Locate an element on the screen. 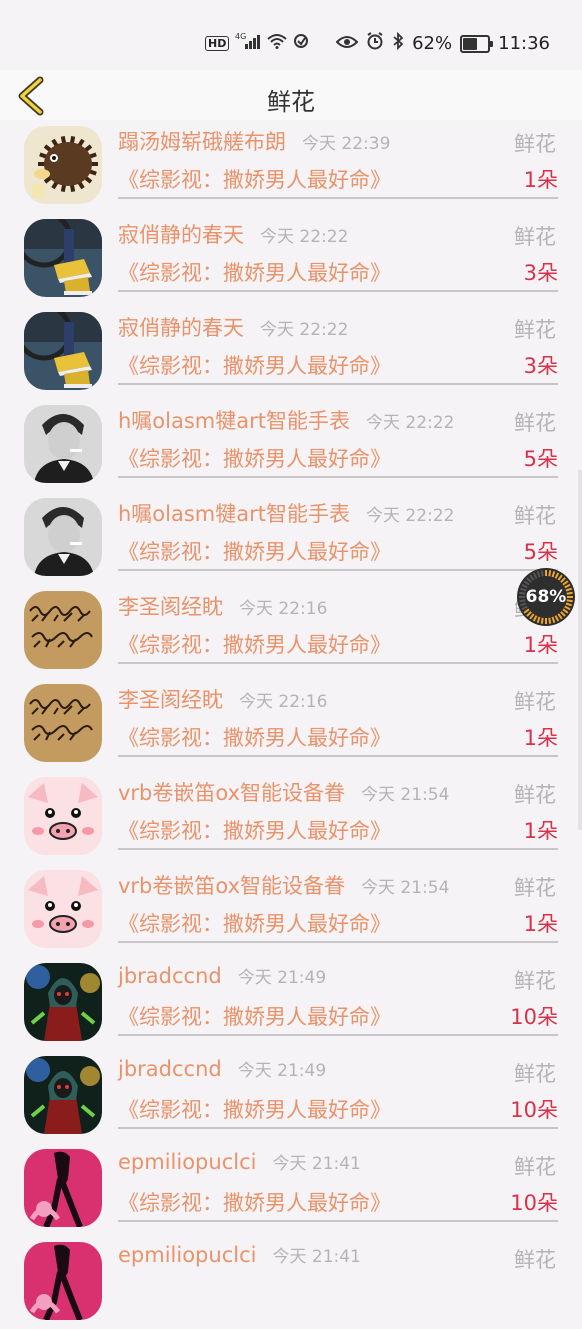  battery-fill is located at coordinates (470, 43).